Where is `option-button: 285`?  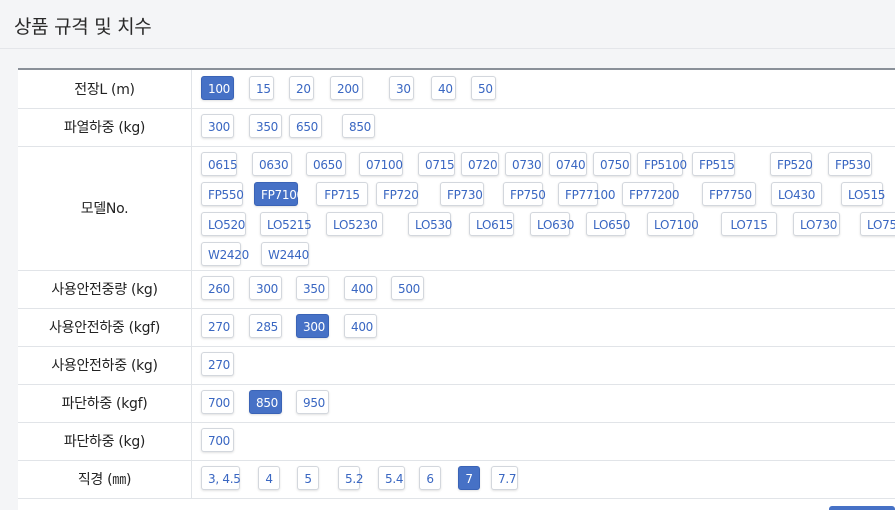
option-button: 285 is located at coordinates (265, 326).